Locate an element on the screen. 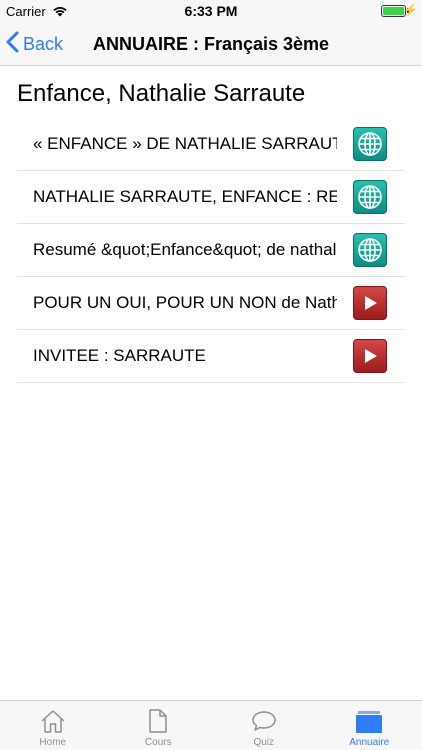  list-item-label: « ENFANCE » DE NATHALIE SARRAUTE is located at coordinates (185, 143).